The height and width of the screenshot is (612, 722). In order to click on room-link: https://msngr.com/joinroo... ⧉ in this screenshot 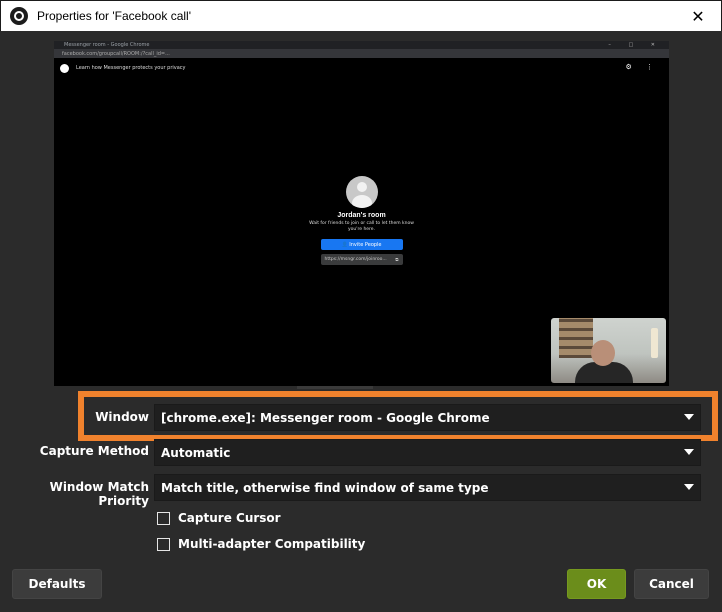, I will do `click(361, 259)`.